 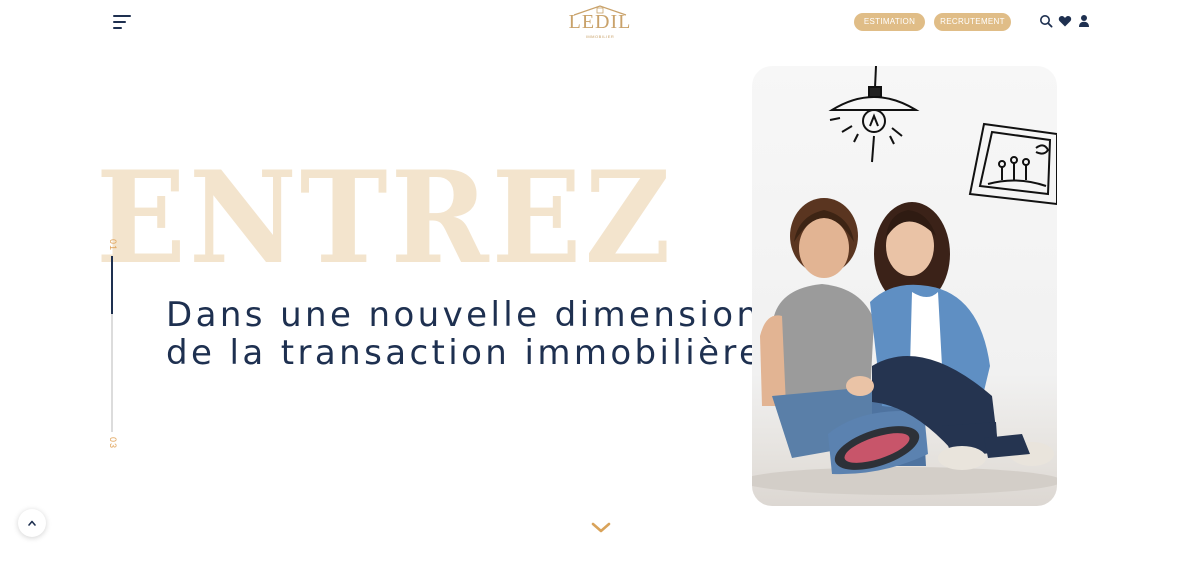 I want to click on hero-subtitle-line1: Dans une nouvelle dimension, so click(x=464, y=315).